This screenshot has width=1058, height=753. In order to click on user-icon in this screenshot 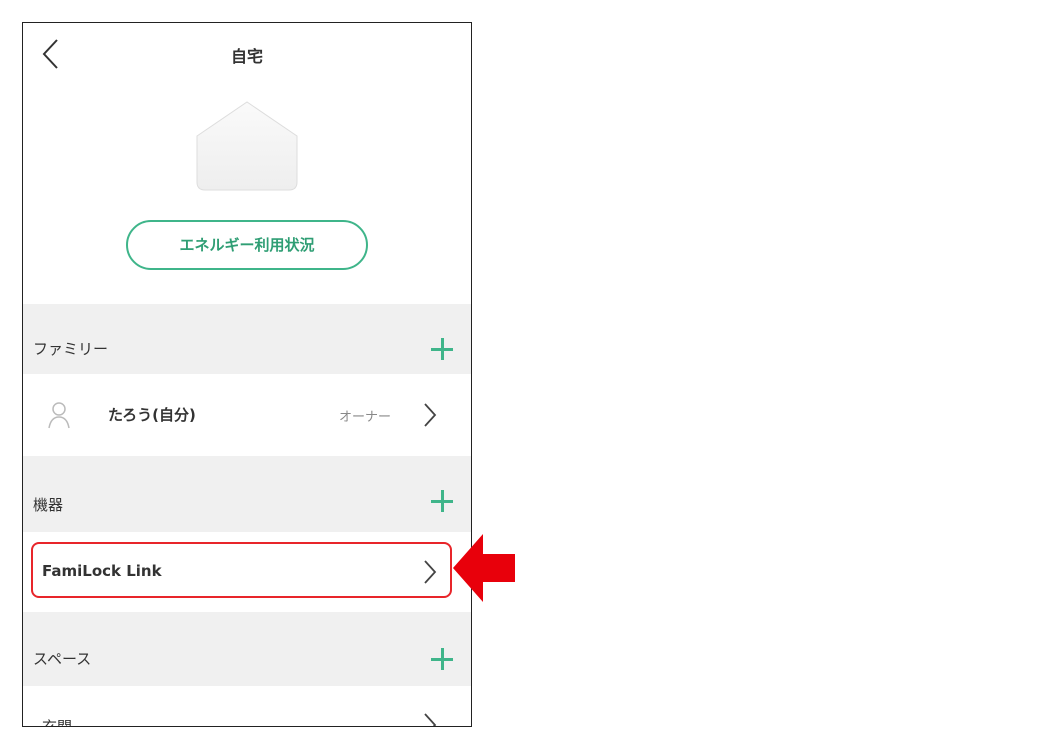, I will do `click(59, 415)`.